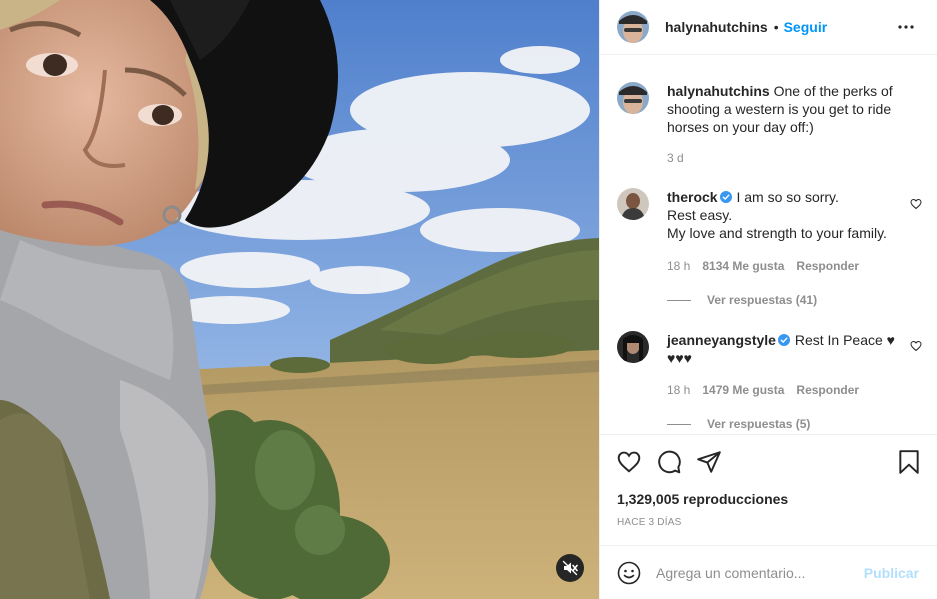 The image size is (937, 599). What do you see at coordinates (768, 490) in the screenshot?
I see `post-actions: 1,329,005 reproducciones HACE 3 DÍAS` at bounding box center [768, 490].